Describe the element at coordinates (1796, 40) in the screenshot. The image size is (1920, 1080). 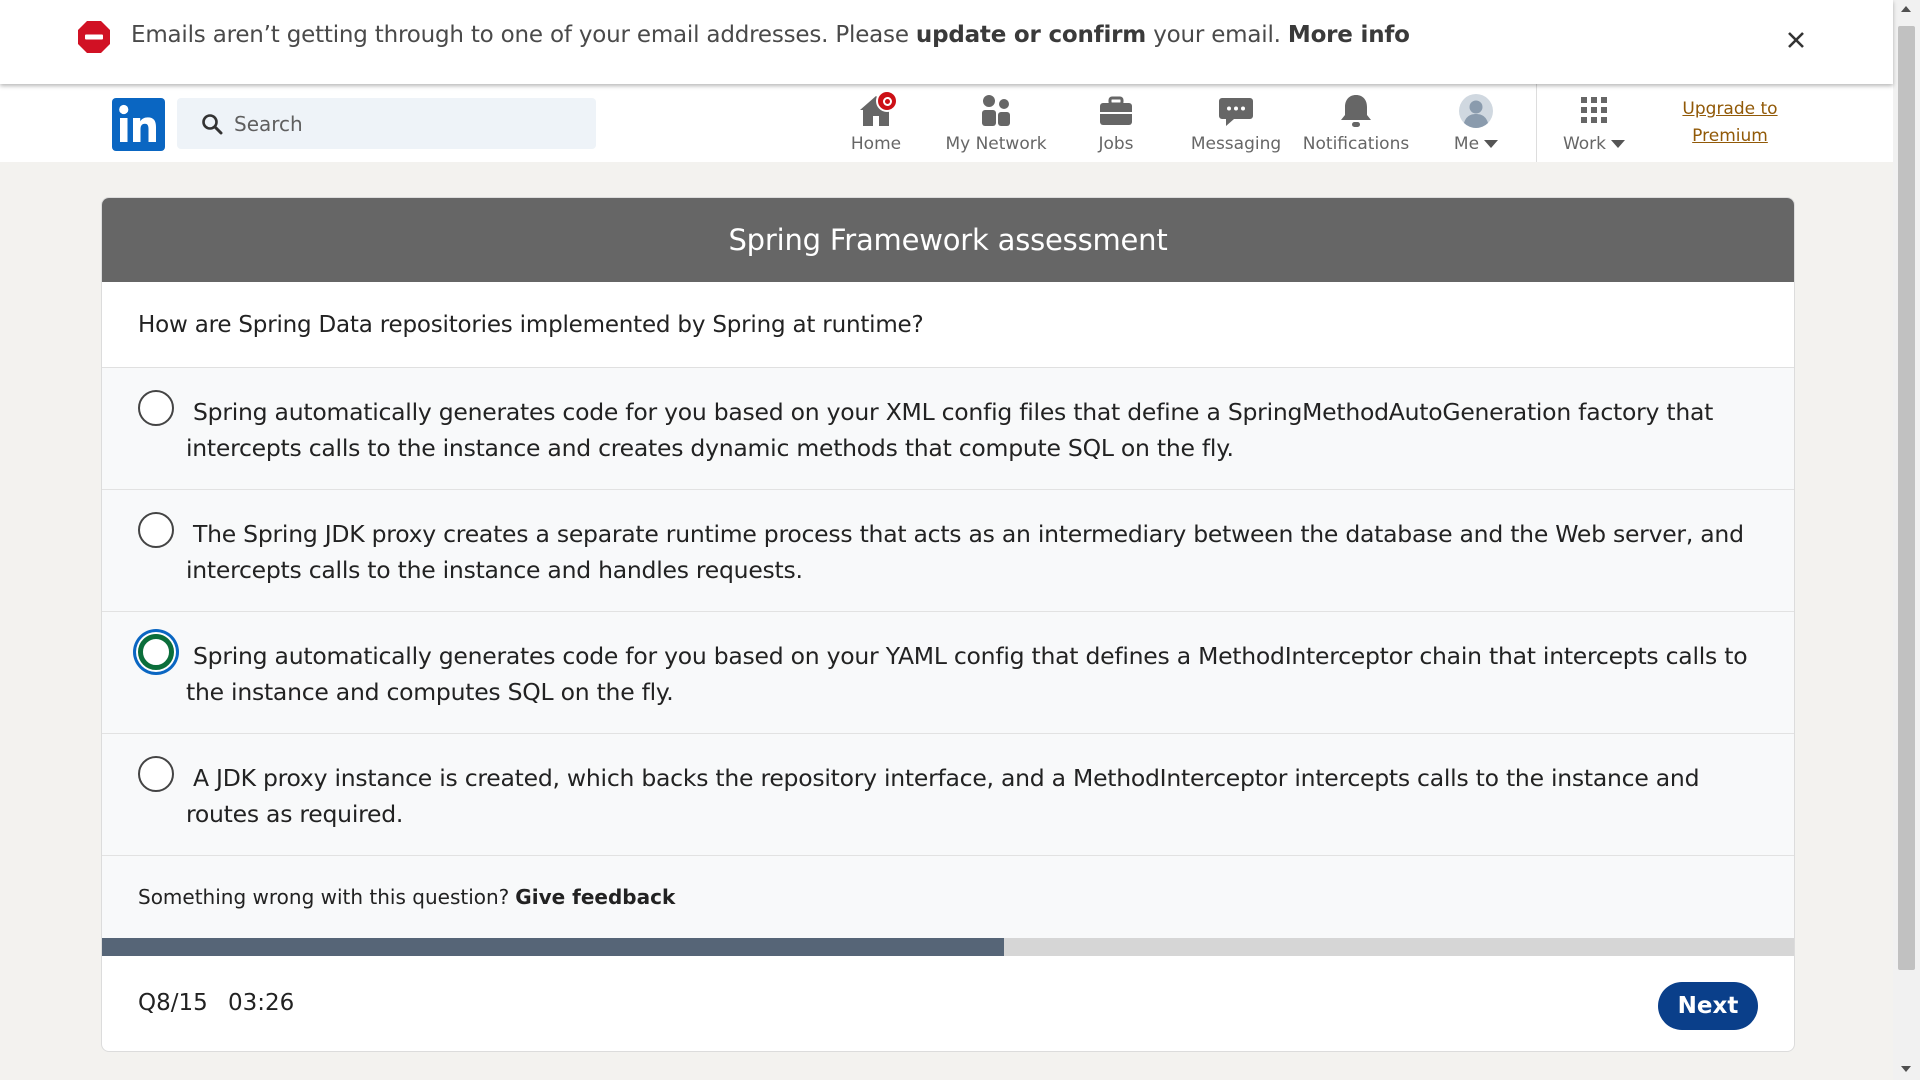
I see `close-icon` at that location.